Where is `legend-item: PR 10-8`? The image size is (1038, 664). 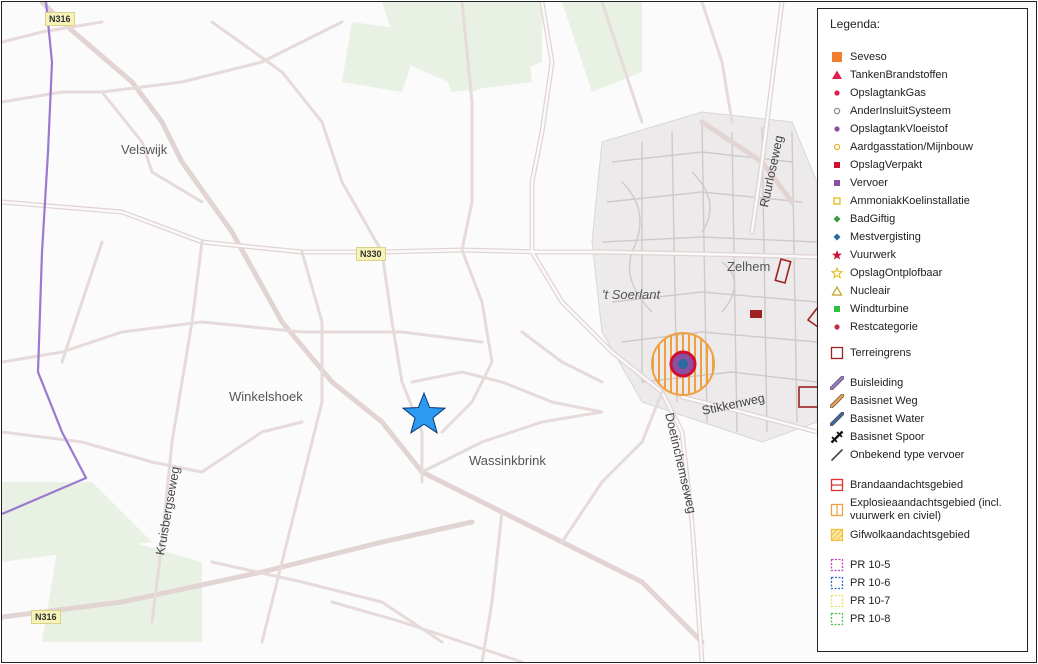 legend-item: PR 10-8 is located at coordinates (923, 619).